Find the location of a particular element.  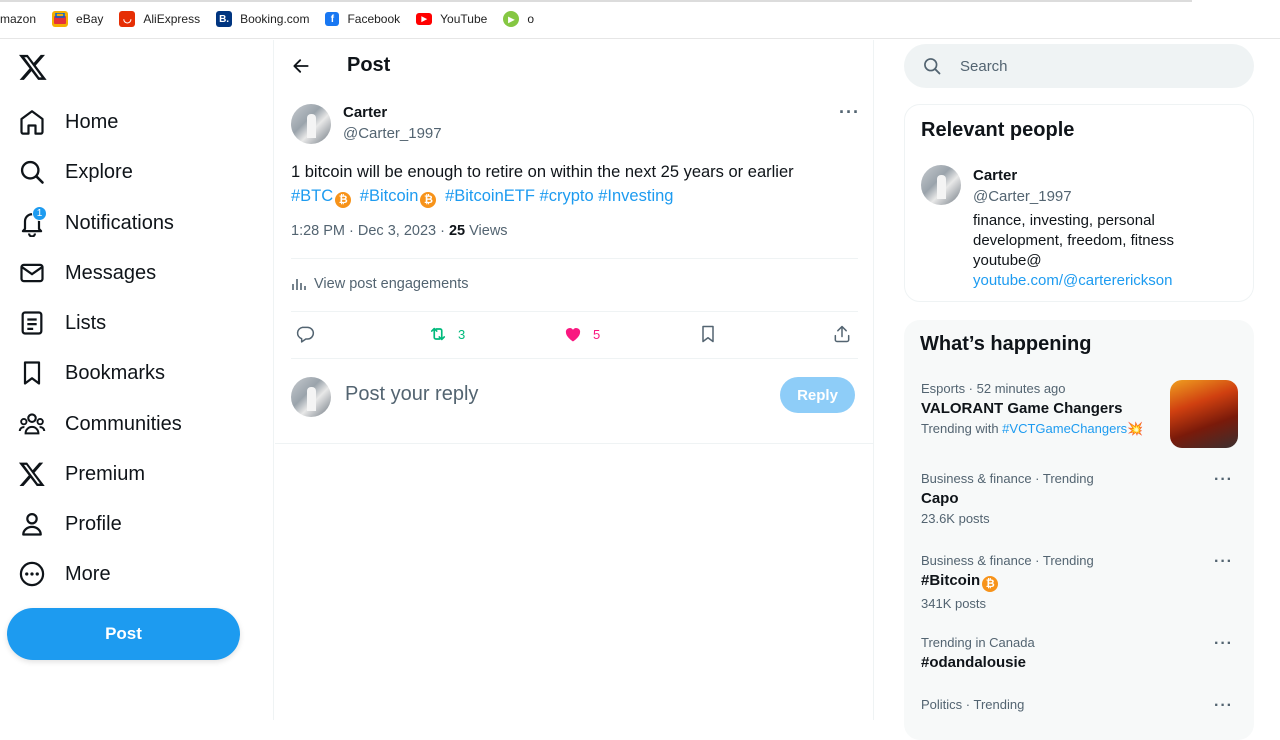

analytics-icon is located at coordinates (299, 284).